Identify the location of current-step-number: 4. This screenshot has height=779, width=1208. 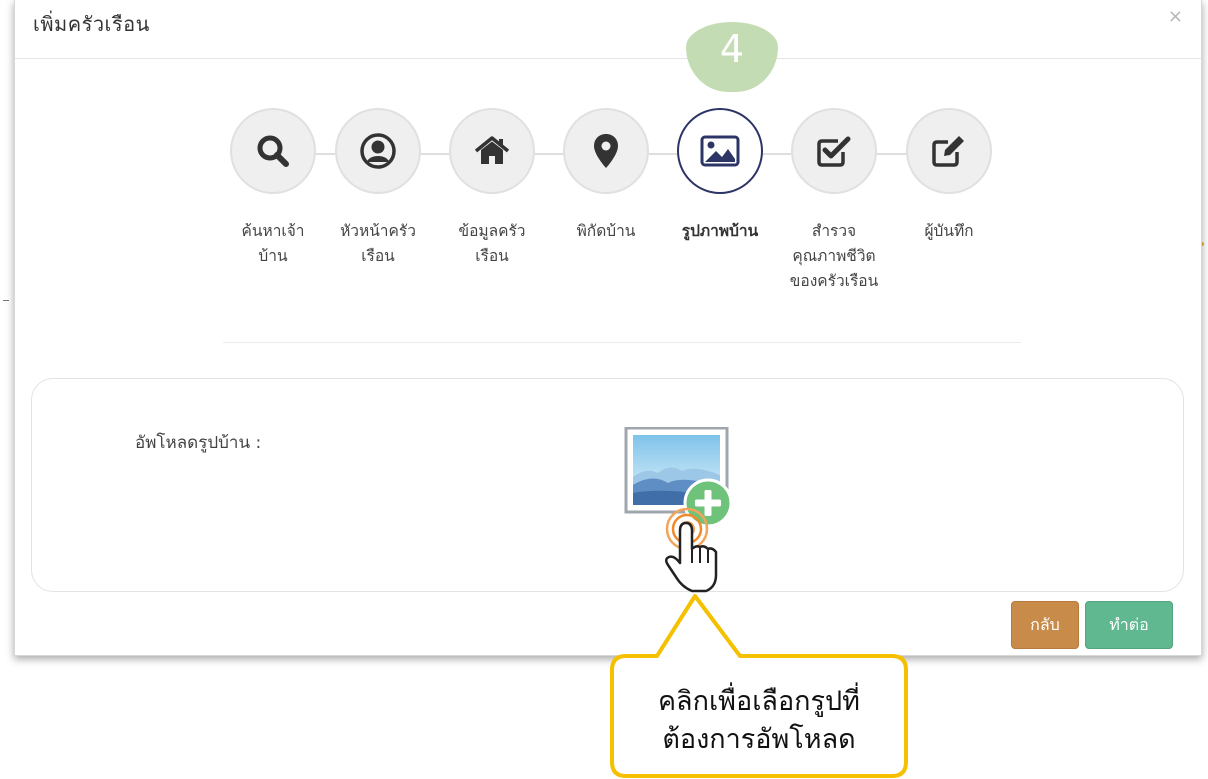
(732, 49).